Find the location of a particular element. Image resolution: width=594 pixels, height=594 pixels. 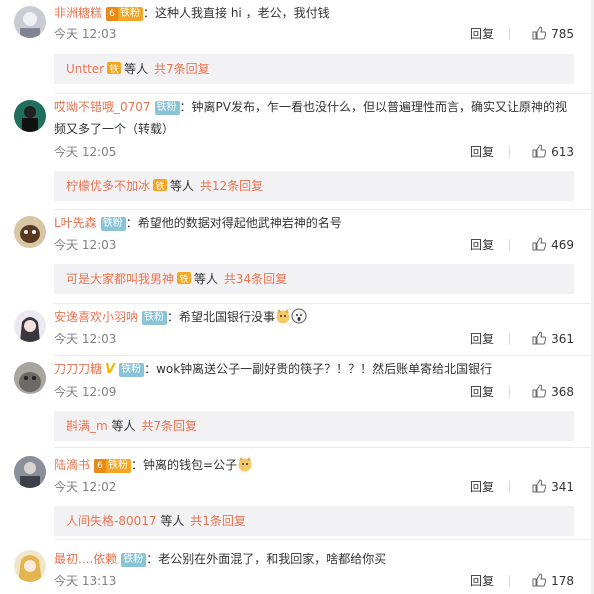

verified-v-icon: V is located at coordinates (110, 369).